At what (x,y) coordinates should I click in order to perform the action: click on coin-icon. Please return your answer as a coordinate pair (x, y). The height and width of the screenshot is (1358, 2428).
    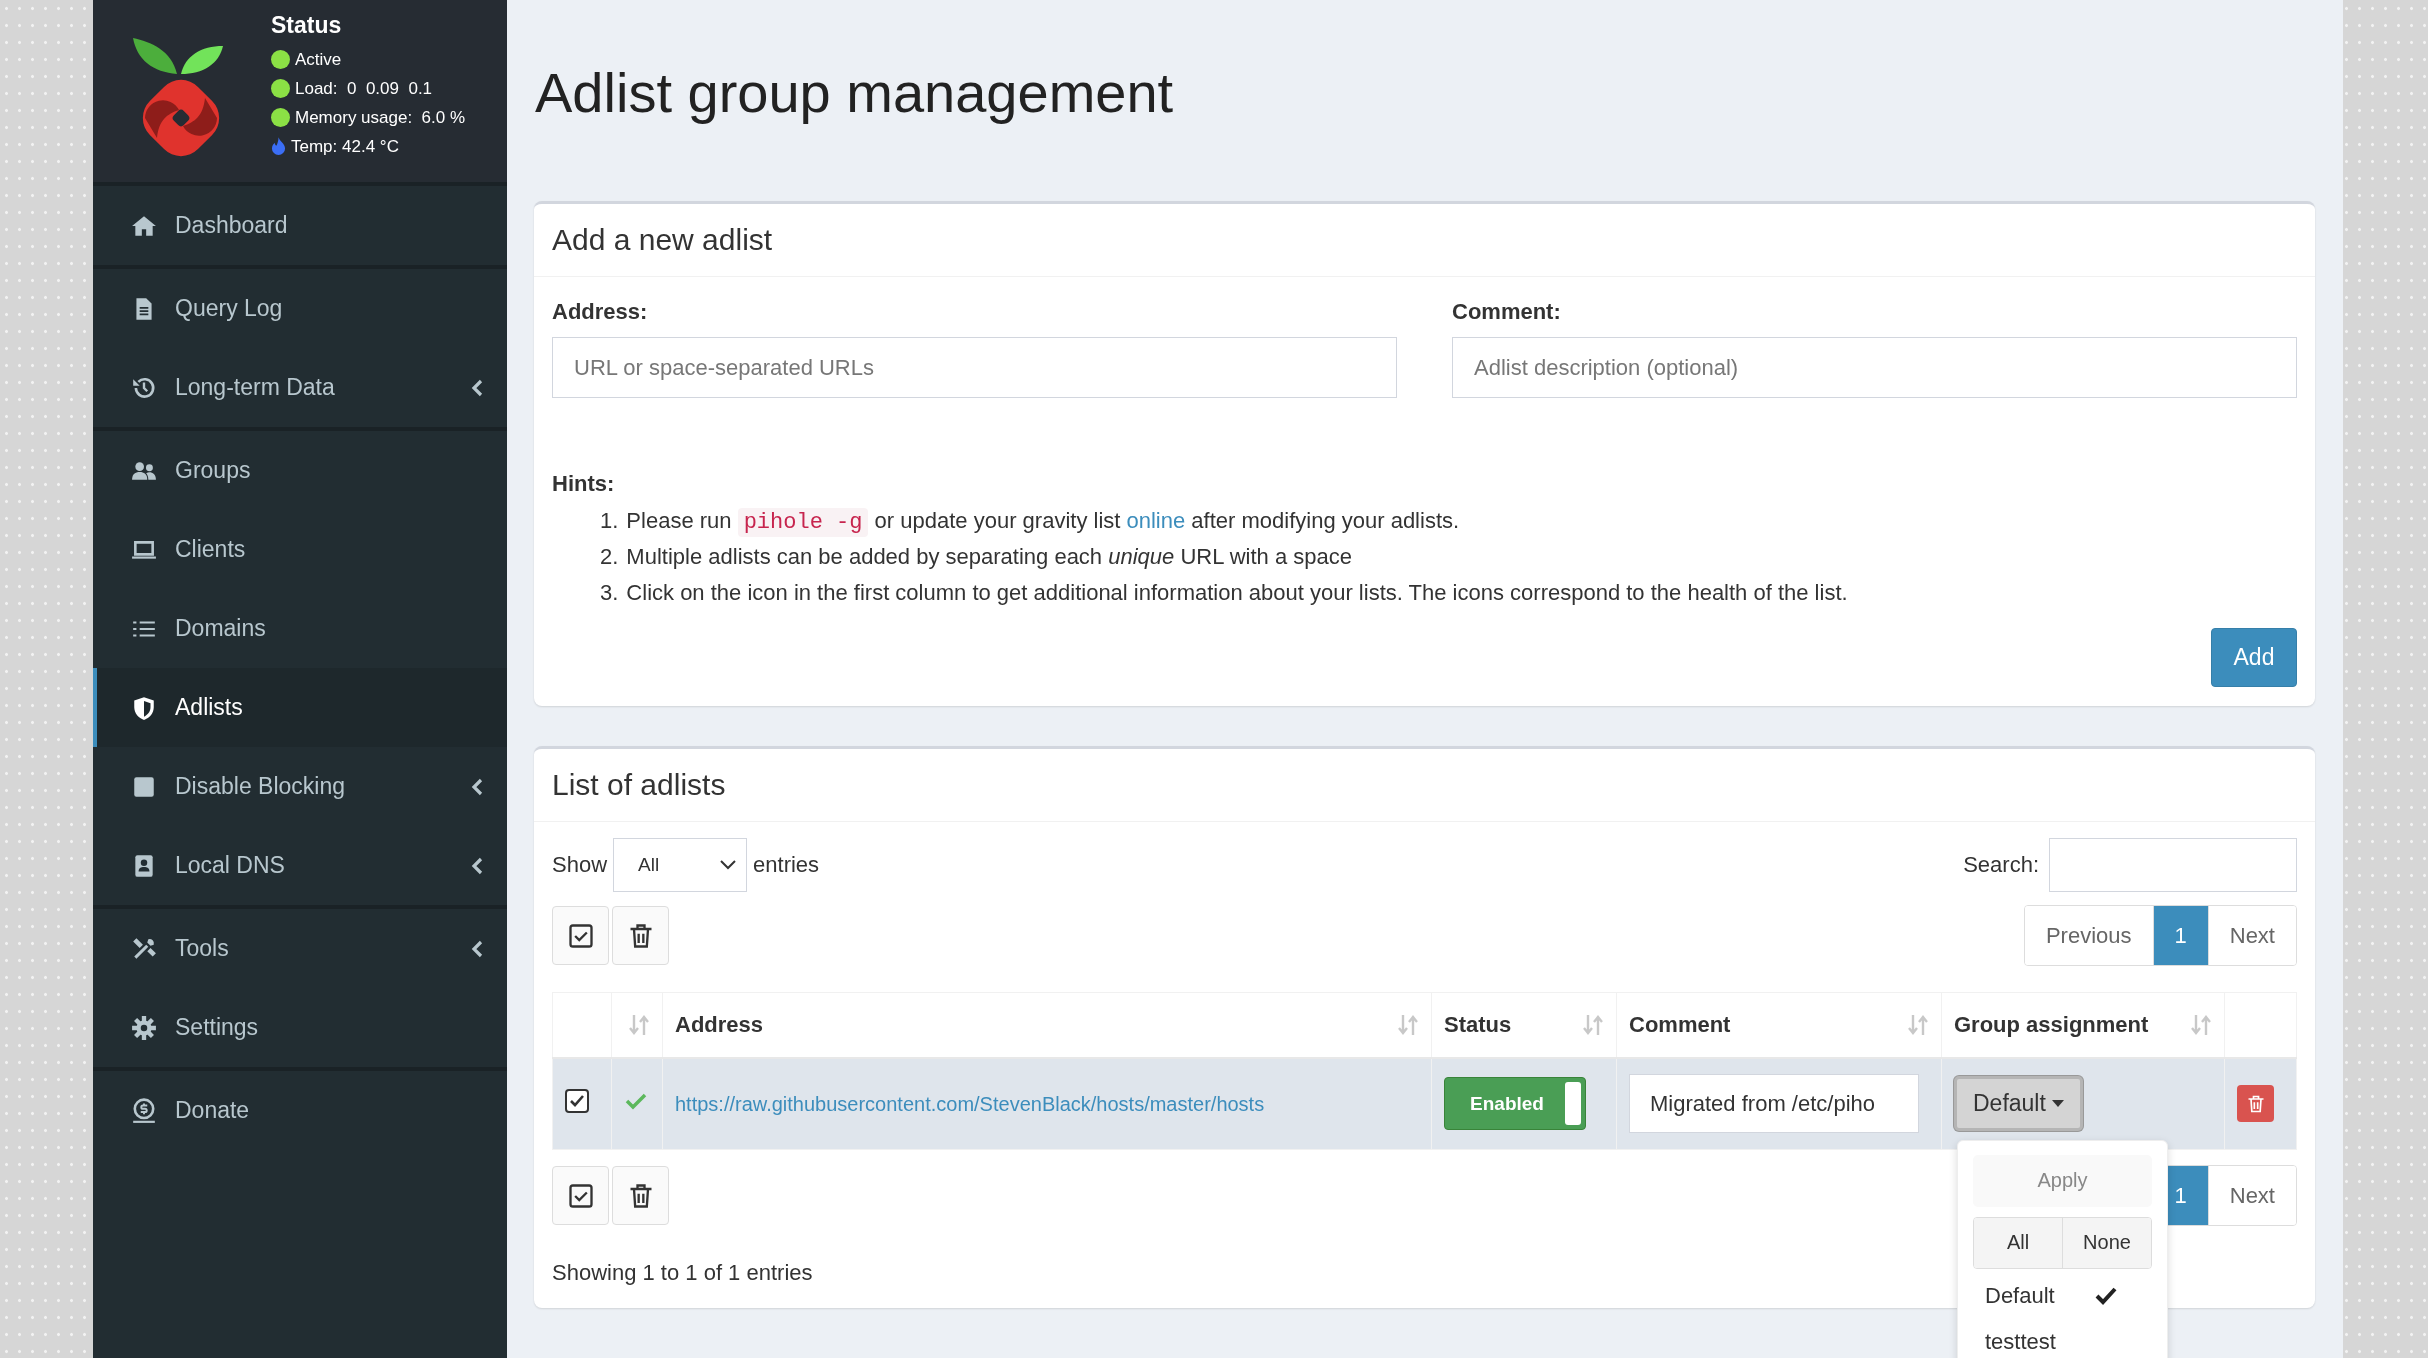
    Looking at the image, I should click on (144, 1110).